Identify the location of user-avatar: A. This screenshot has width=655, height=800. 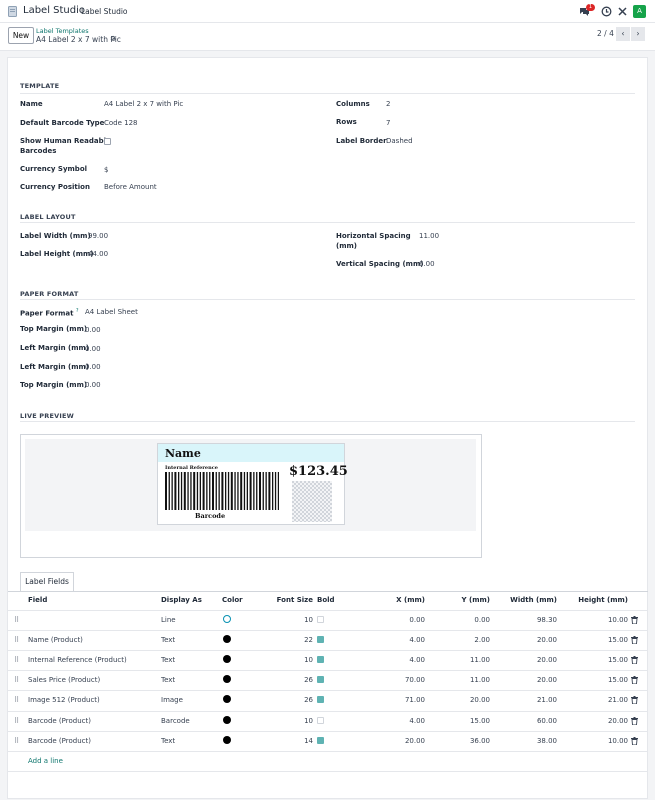
(639, 11).